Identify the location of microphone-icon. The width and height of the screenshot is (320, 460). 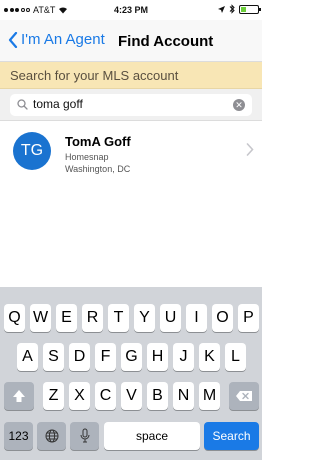
(84, 435).